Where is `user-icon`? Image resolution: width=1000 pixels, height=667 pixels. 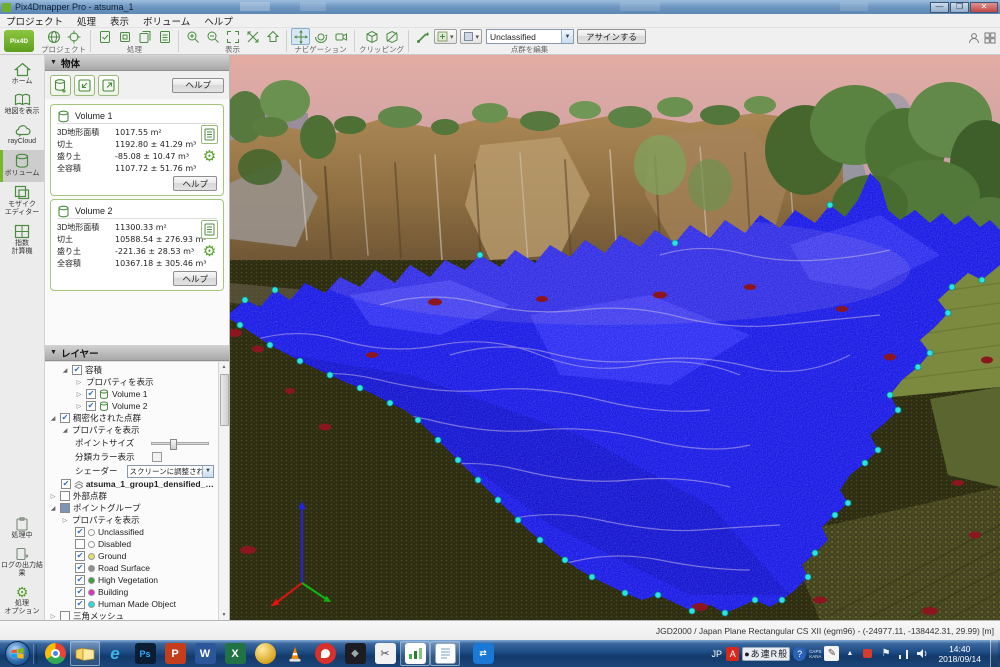
user-icon is located at coordinates (974, 38).